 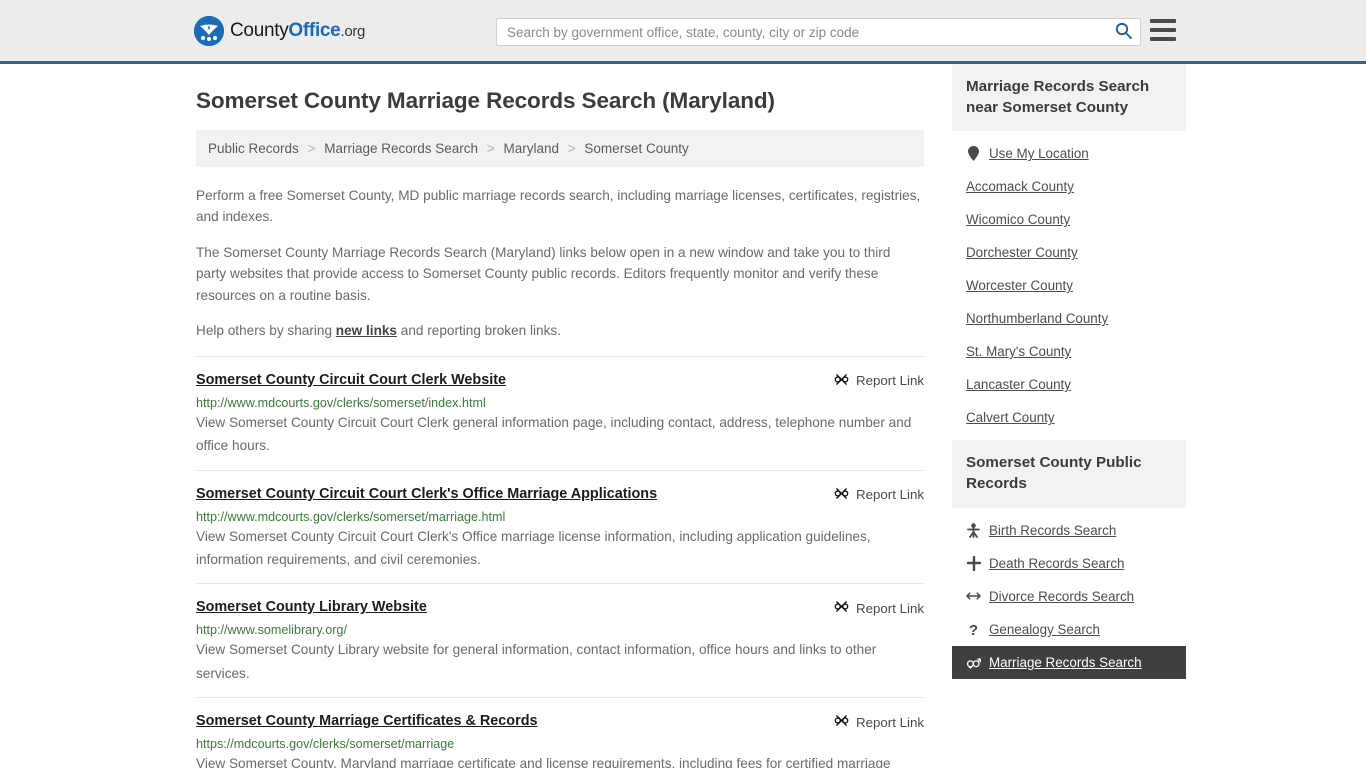 I want to click on public-records-link-1: Death Records Search, so click(x=1069, y=563).